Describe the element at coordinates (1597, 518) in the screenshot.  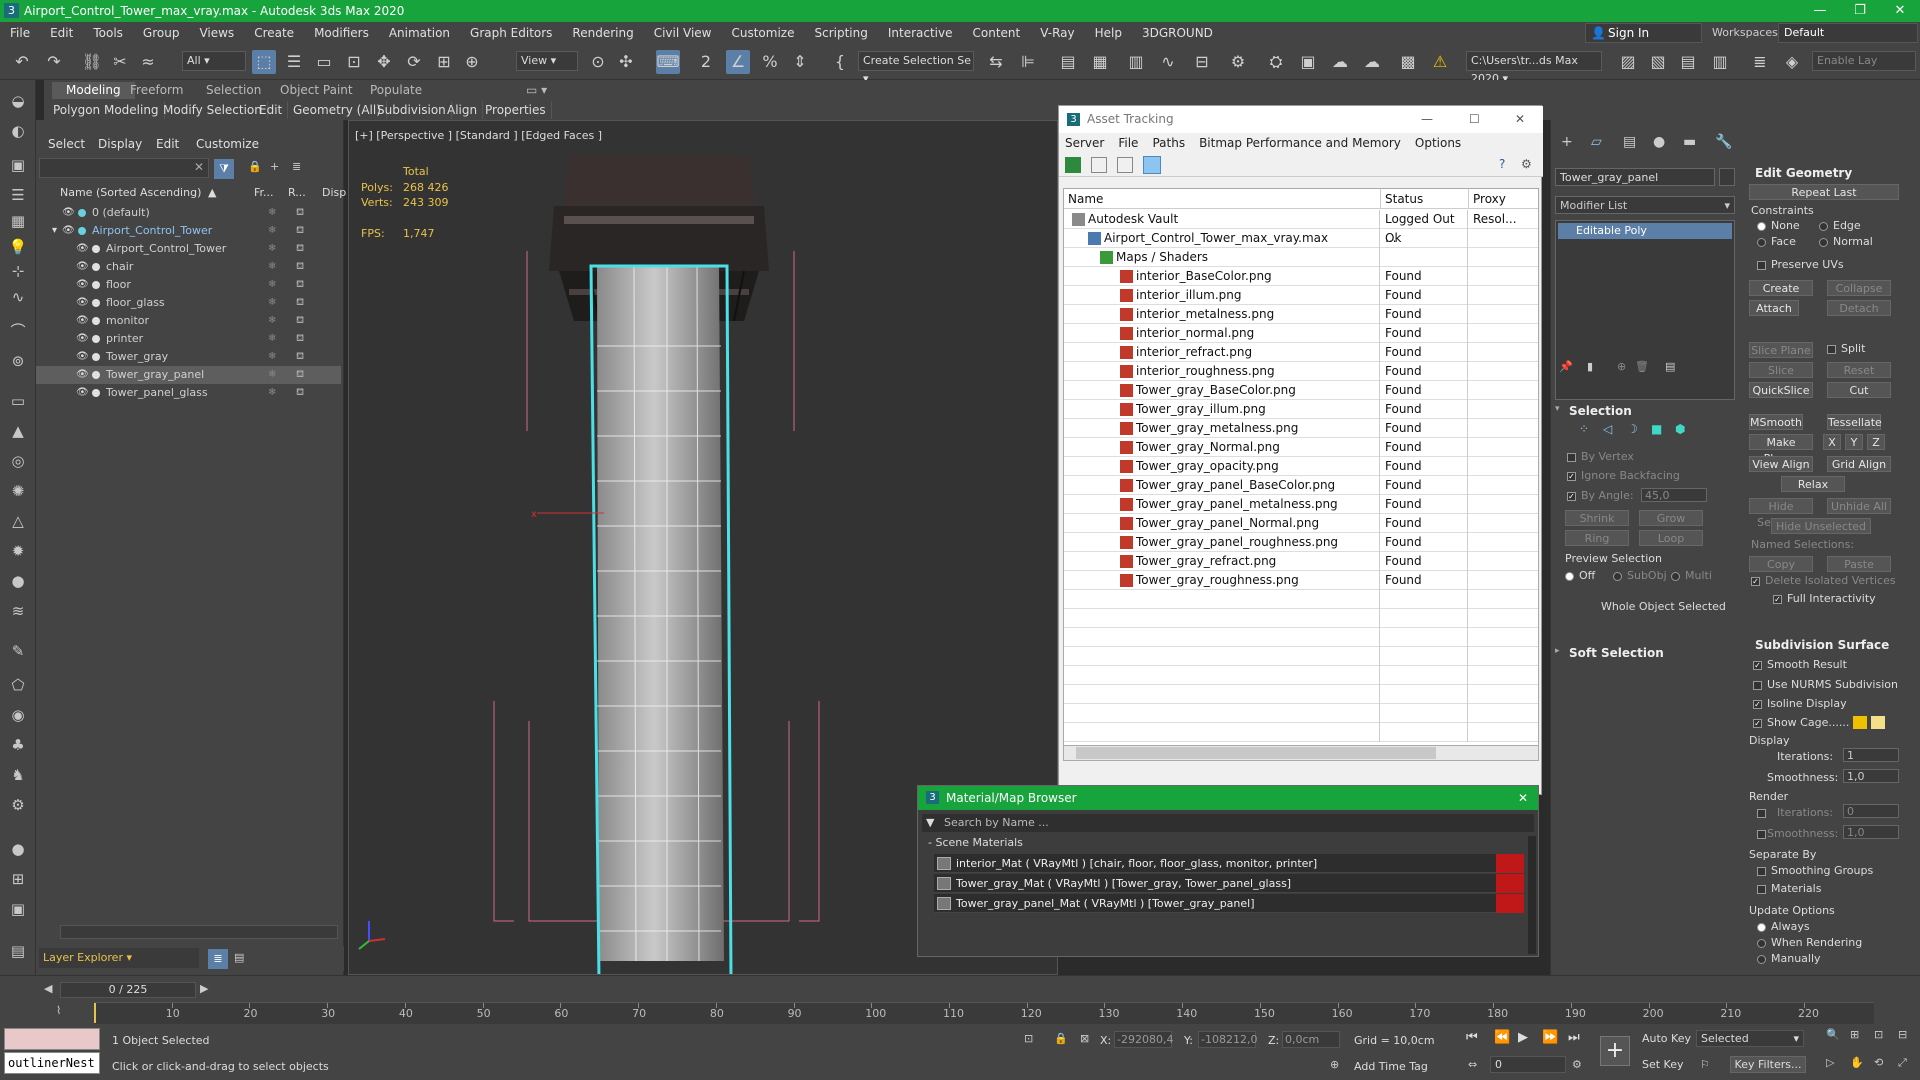
I see `shrink-button: Shrink` at that location.